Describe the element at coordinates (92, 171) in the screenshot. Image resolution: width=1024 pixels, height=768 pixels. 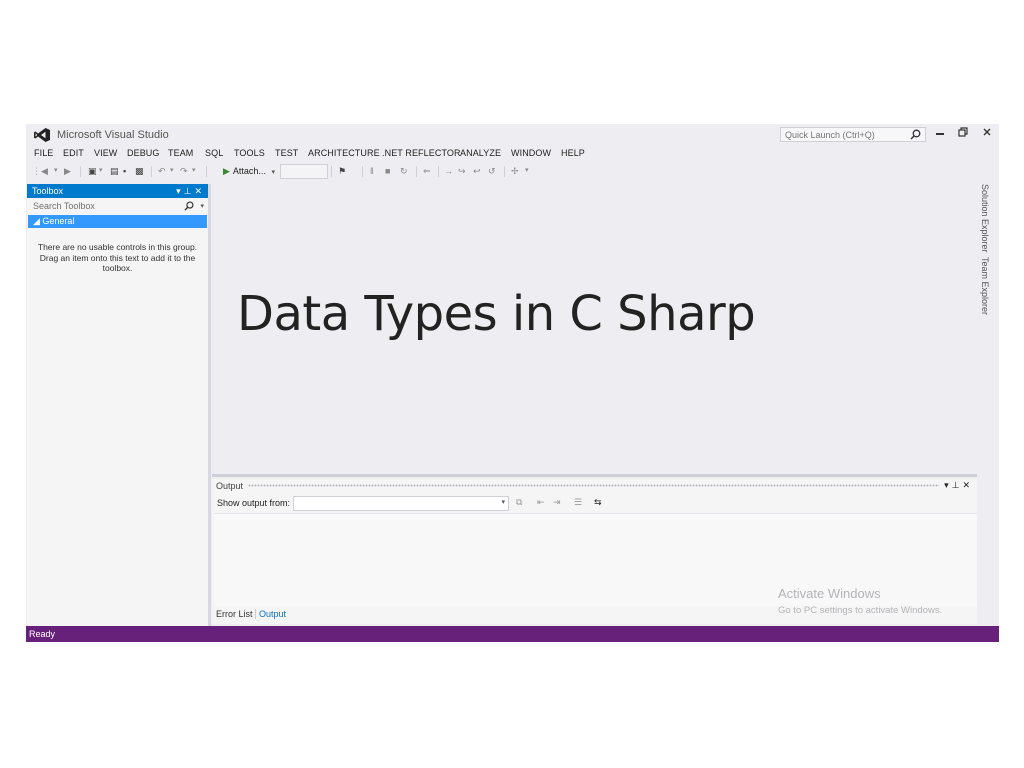
I see `new-project-icon: ▣` at that location.